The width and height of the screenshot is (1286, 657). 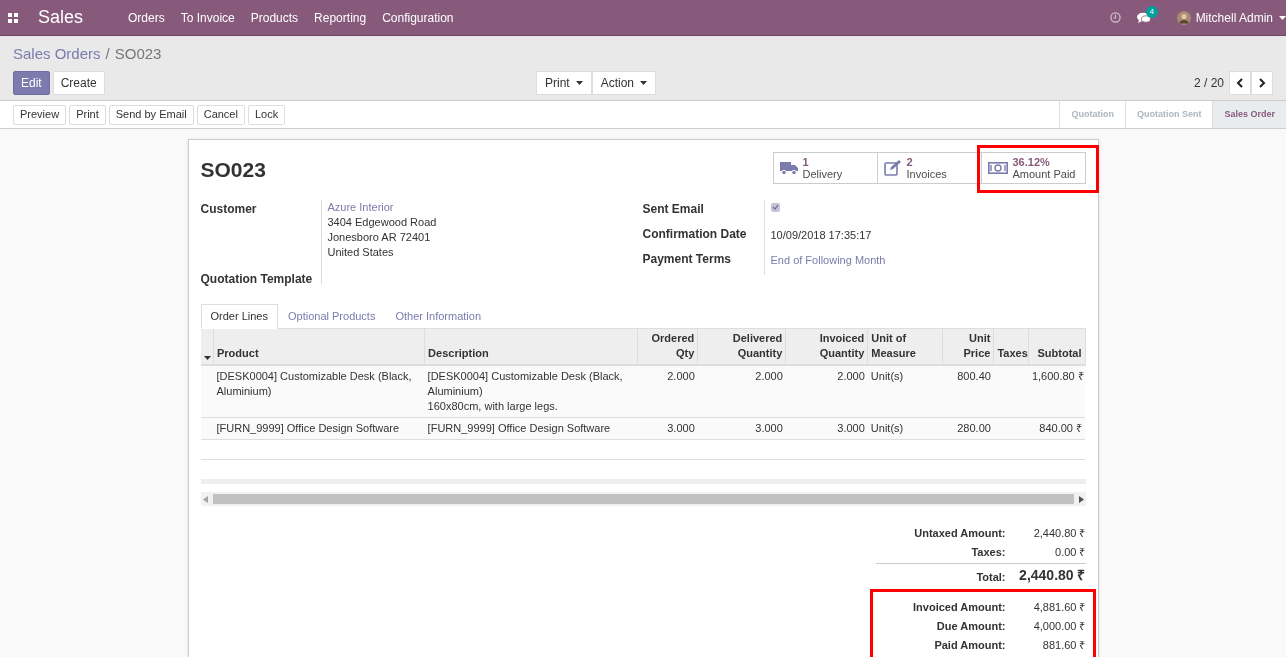 What do you see at coordinates (438, 316) in the screenshot?
I see `tab: Other Information` at bounding box center [438, 316].